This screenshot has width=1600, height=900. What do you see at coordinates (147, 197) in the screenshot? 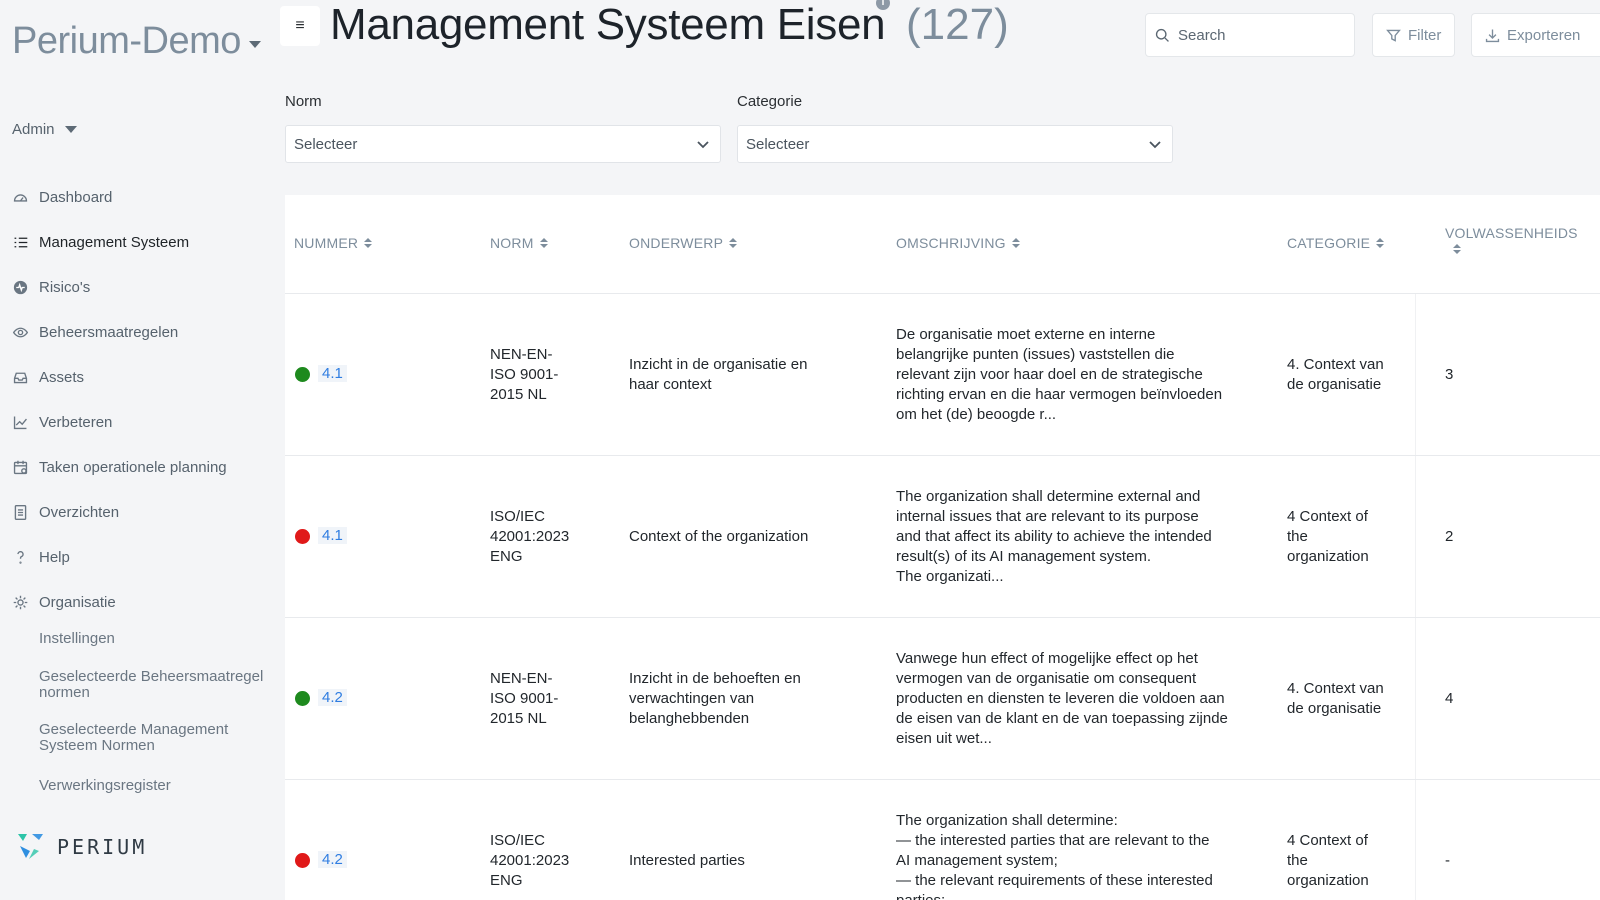
I see `sidebar-item-dashboard: Dashboard` at bounding box center [147, 197].